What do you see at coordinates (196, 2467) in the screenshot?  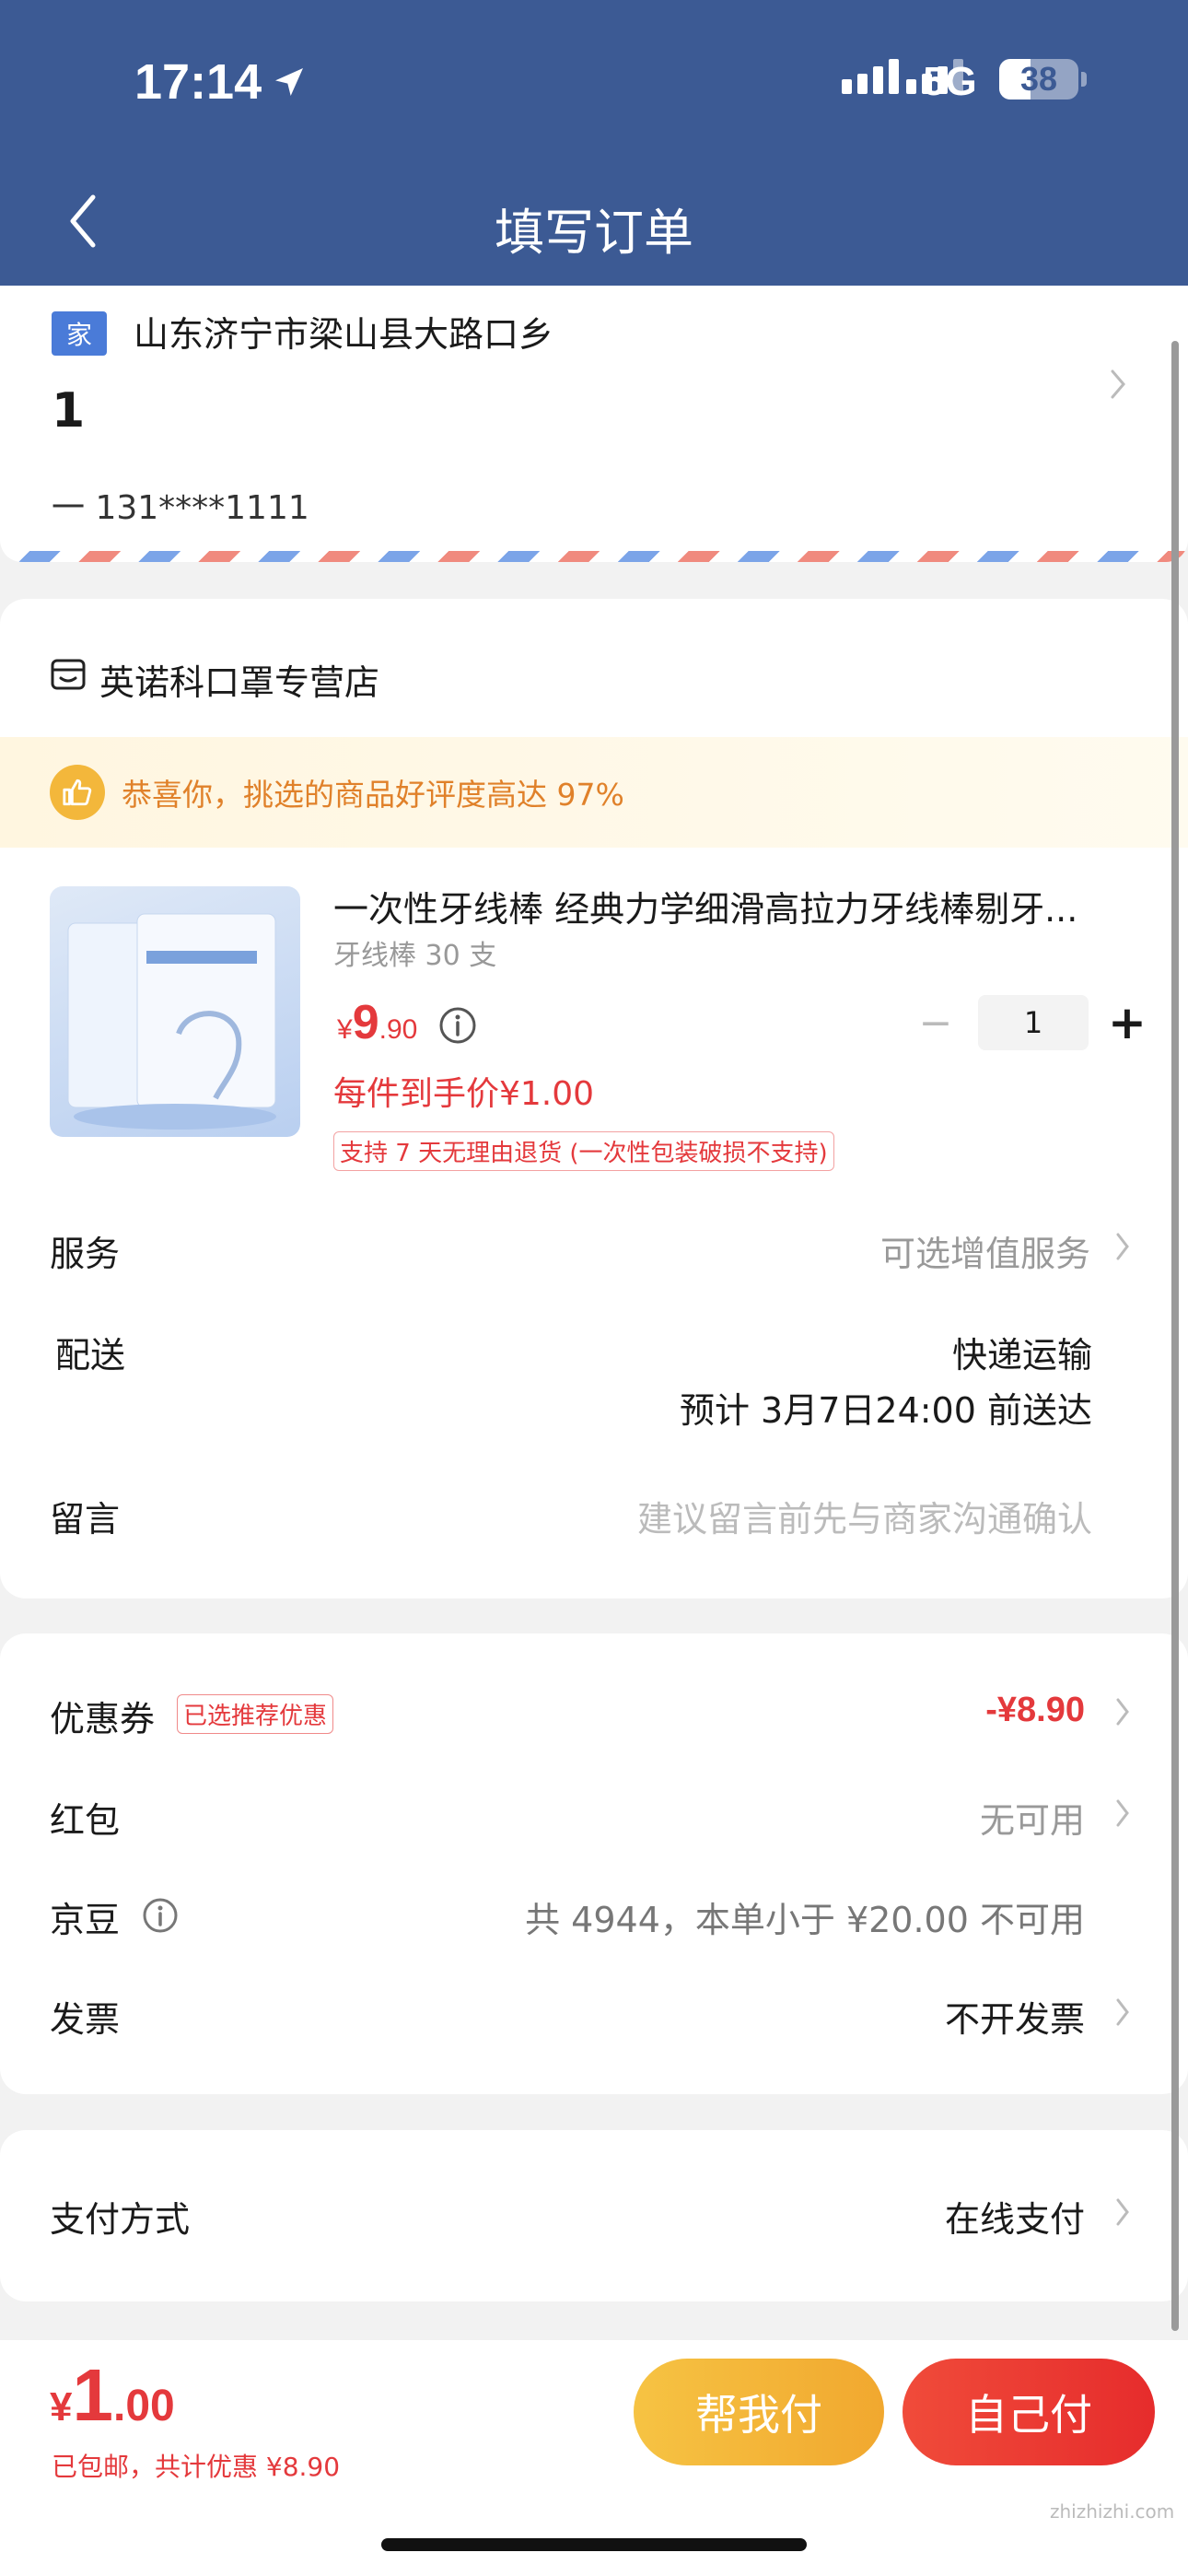 I see `total-note: 已包邮，共计优惠 ¥8.90` at bounding box center [196, 2467].